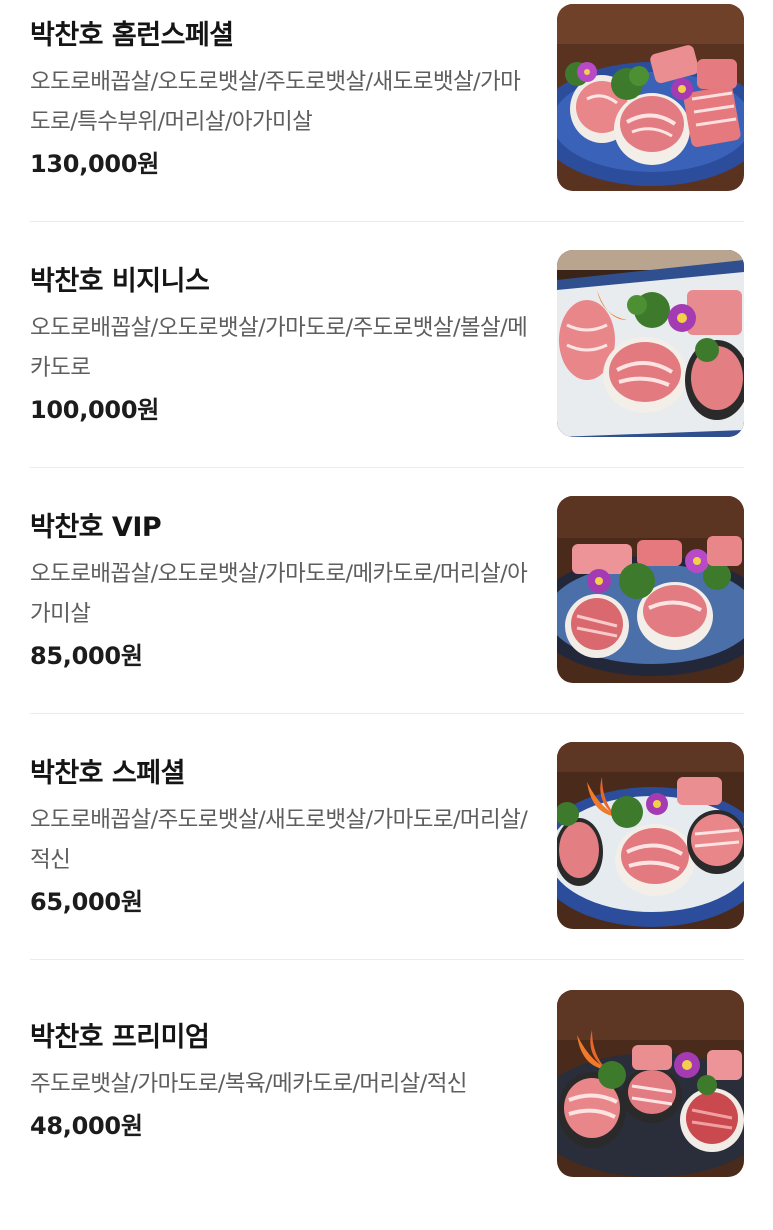 The image size is (773, 1230). Describe the element at coordinates (120, 1037) in the screenshot. I see `menu-item-name: 박찬호 프리미엄` at that location.